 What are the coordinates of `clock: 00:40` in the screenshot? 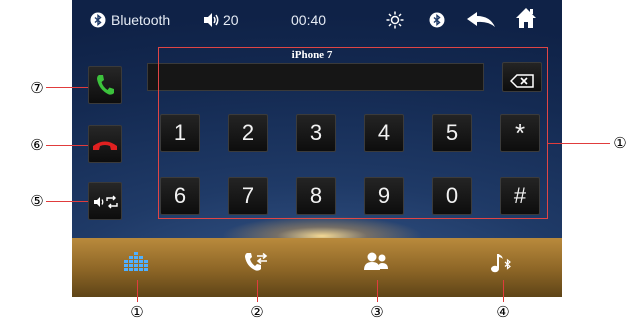 It's located at (309, 20).